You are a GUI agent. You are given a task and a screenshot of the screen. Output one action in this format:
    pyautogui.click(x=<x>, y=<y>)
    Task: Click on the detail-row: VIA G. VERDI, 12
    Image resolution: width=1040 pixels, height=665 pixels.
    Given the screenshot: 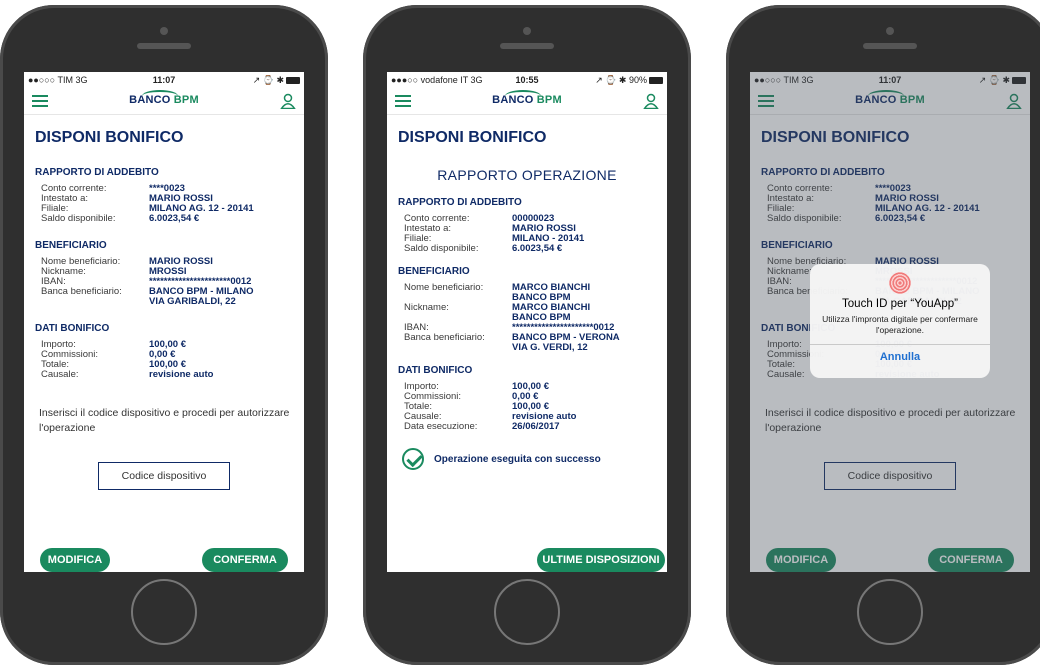 What is the action you would take?
    pyautogui.click(x=527, y=348)
    